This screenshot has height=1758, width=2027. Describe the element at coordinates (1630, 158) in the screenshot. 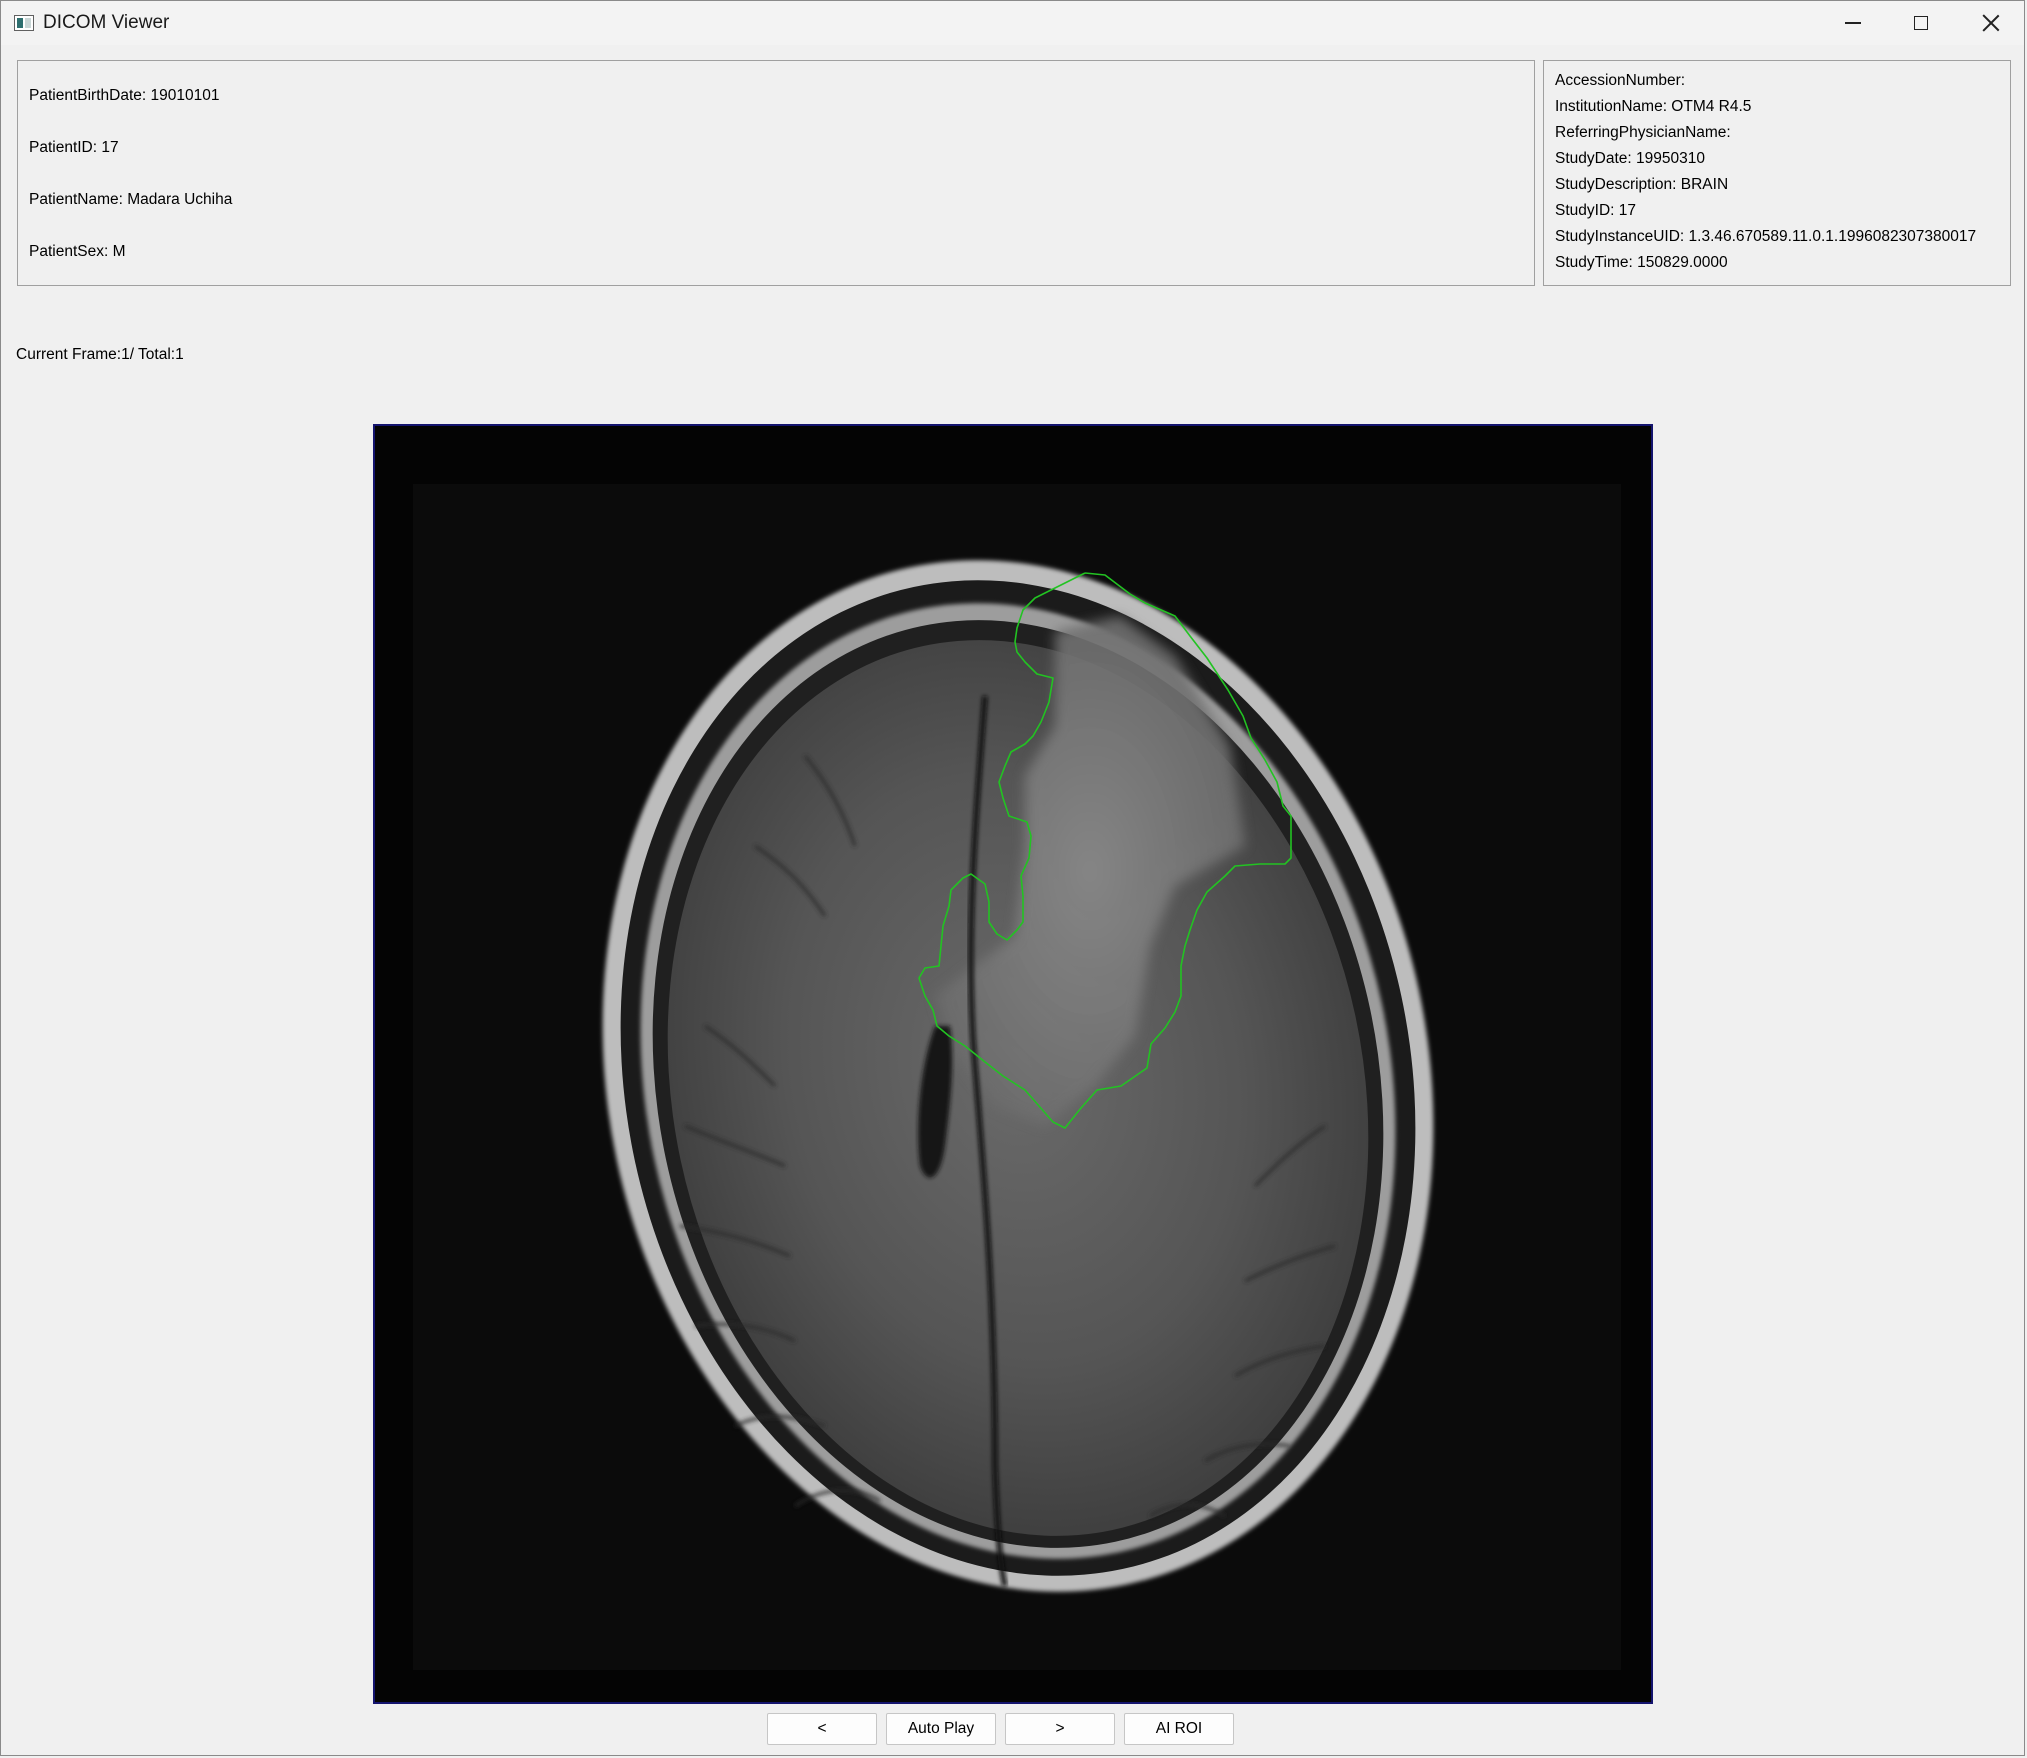

I see `study-date: StudyDate: 19950310` at that location.